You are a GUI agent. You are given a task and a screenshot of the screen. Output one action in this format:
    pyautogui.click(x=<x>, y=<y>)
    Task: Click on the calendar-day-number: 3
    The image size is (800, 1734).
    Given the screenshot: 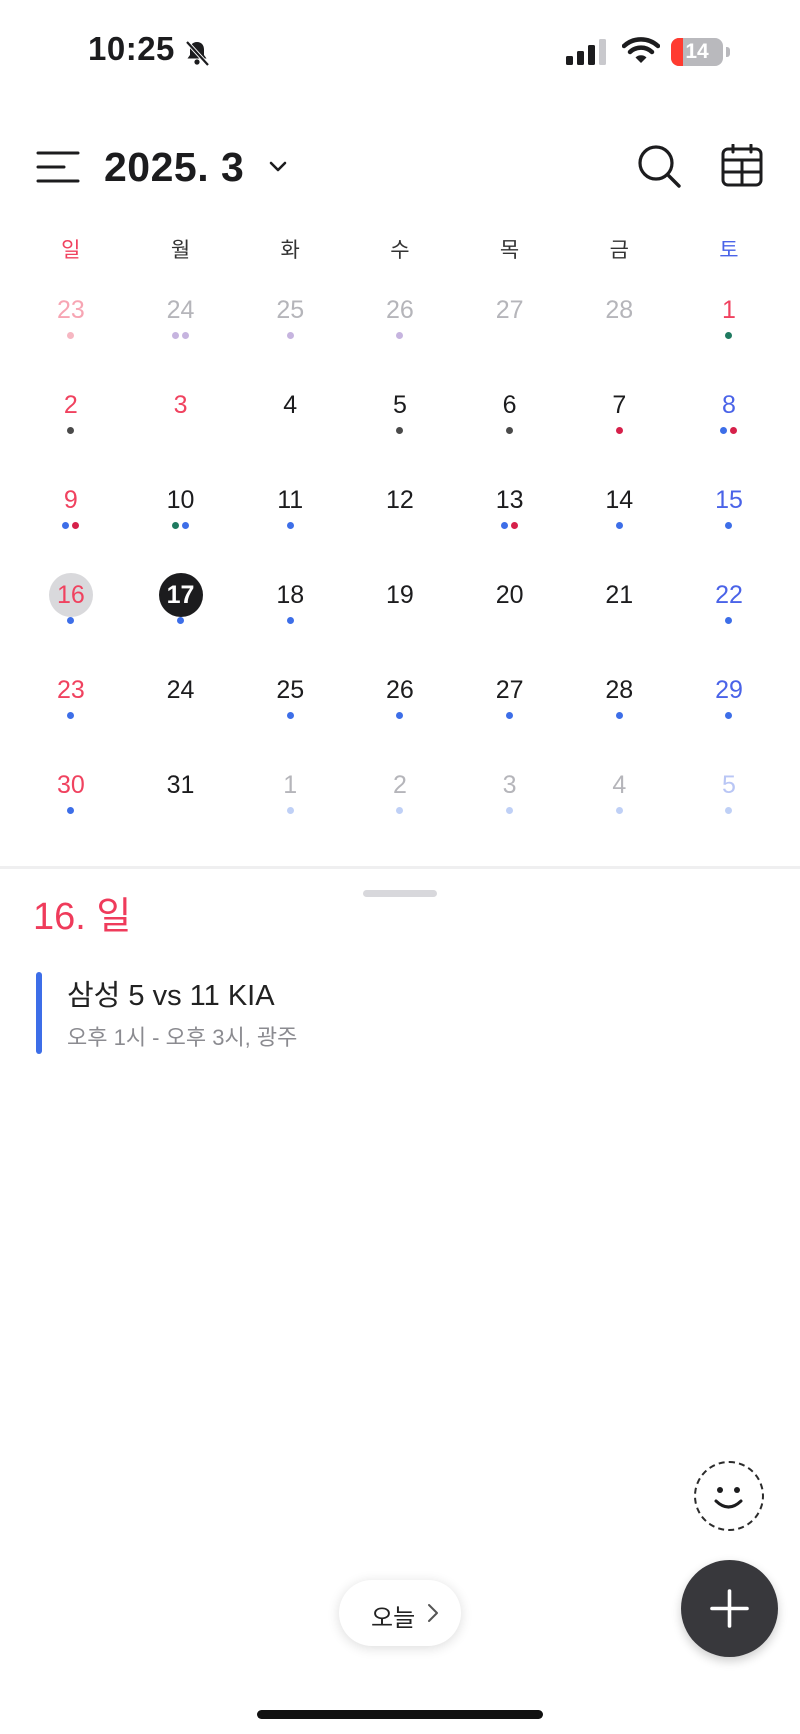 What is the action you would take?
    pyautogui.click(x=180, y=405)
    